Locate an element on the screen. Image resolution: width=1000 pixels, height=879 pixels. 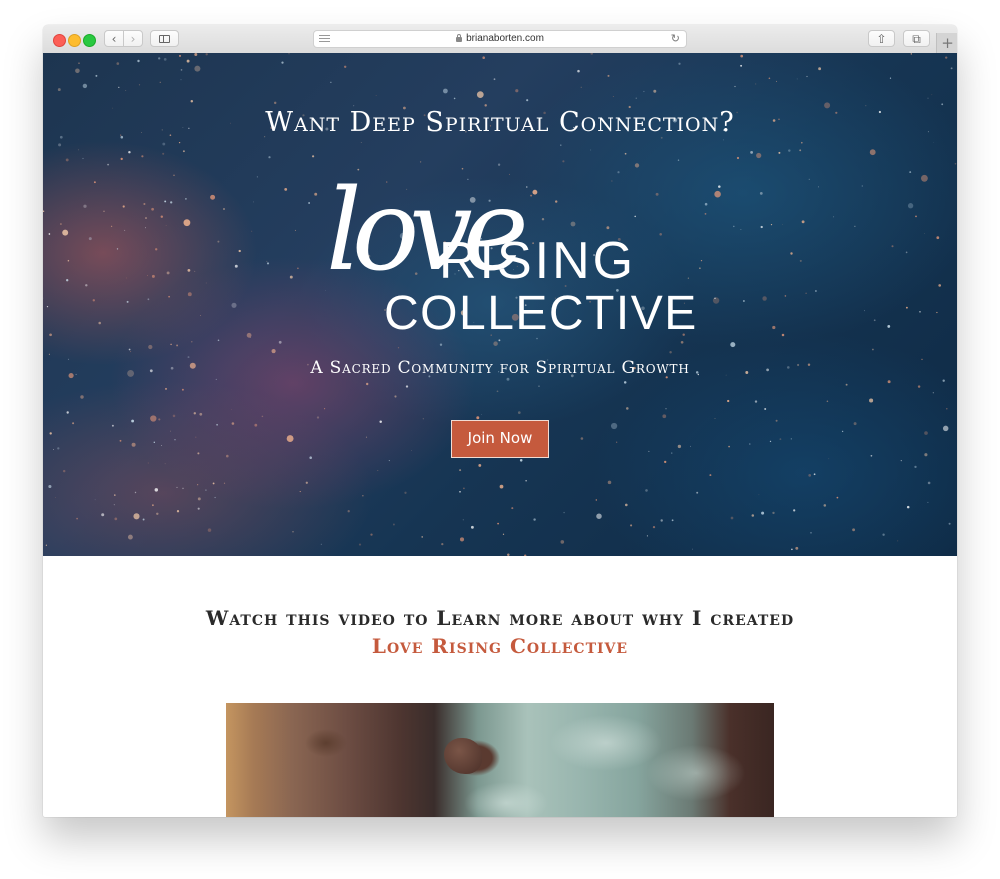
minimize-window-button is located at coordinates (74, 40).